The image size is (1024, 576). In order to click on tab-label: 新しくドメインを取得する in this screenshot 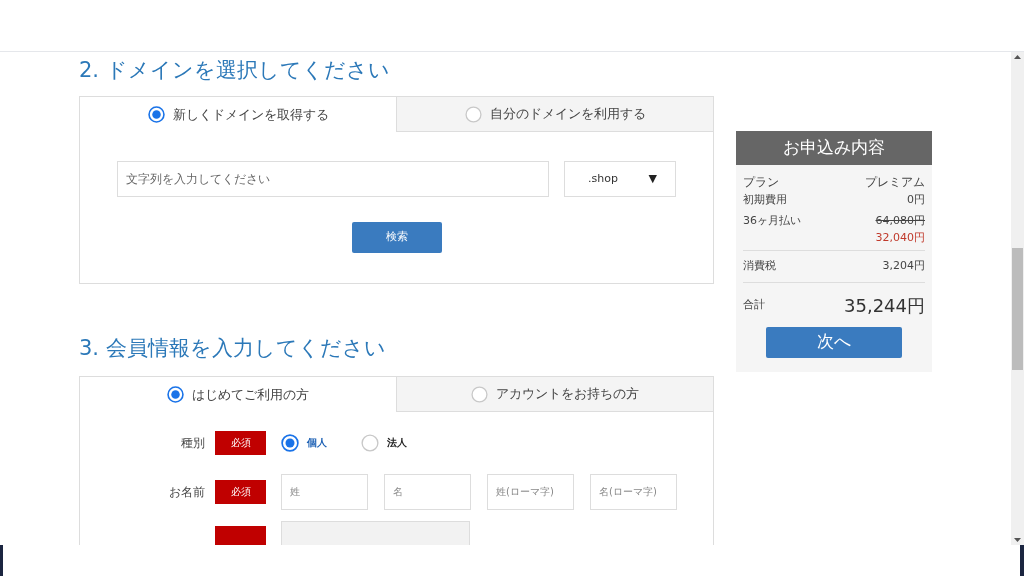, I will do `click(250, 114)`.